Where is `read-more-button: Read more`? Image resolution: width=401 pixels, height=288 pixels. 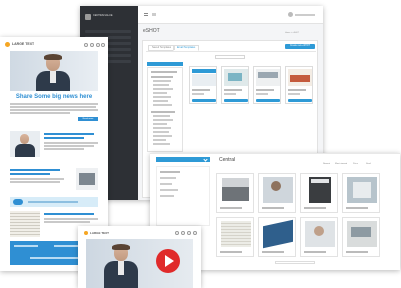 read-more-button: Read more is located at coordinates (88, 119).